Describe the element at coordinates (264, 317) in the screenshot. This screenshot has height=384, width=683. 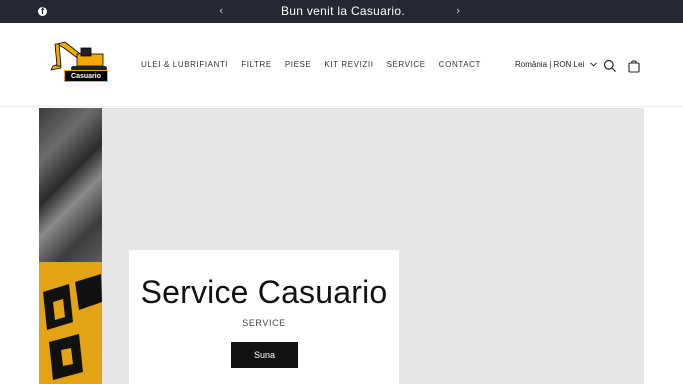
I see `hero-content-card: Service Casuario SERVICE Suna` at that location.